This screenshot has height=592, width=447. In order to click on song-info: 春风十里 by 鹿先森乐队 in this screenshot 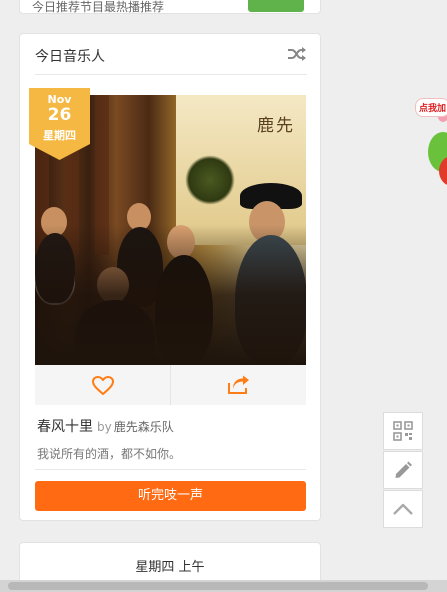, I will do `click(105, 426)`.